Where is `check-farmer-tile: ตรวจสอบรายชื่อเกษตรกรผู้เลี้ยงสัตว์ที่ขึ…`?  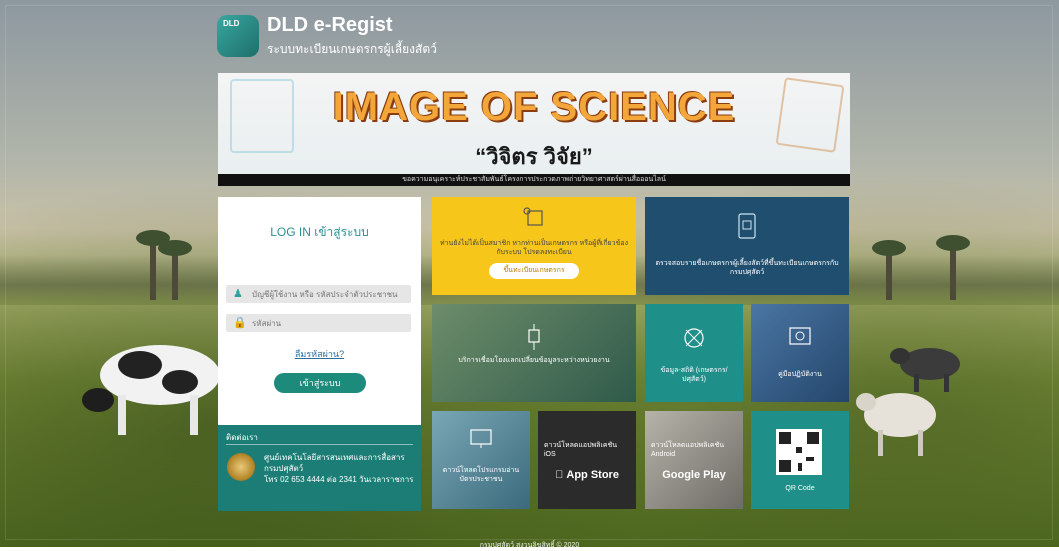 check-farmer-tile: ตรวจสอบรายชื่อเกษตรกรผู้เลี้ยงสัตว์ที่ขึ… is located at coordinates (747, 246).